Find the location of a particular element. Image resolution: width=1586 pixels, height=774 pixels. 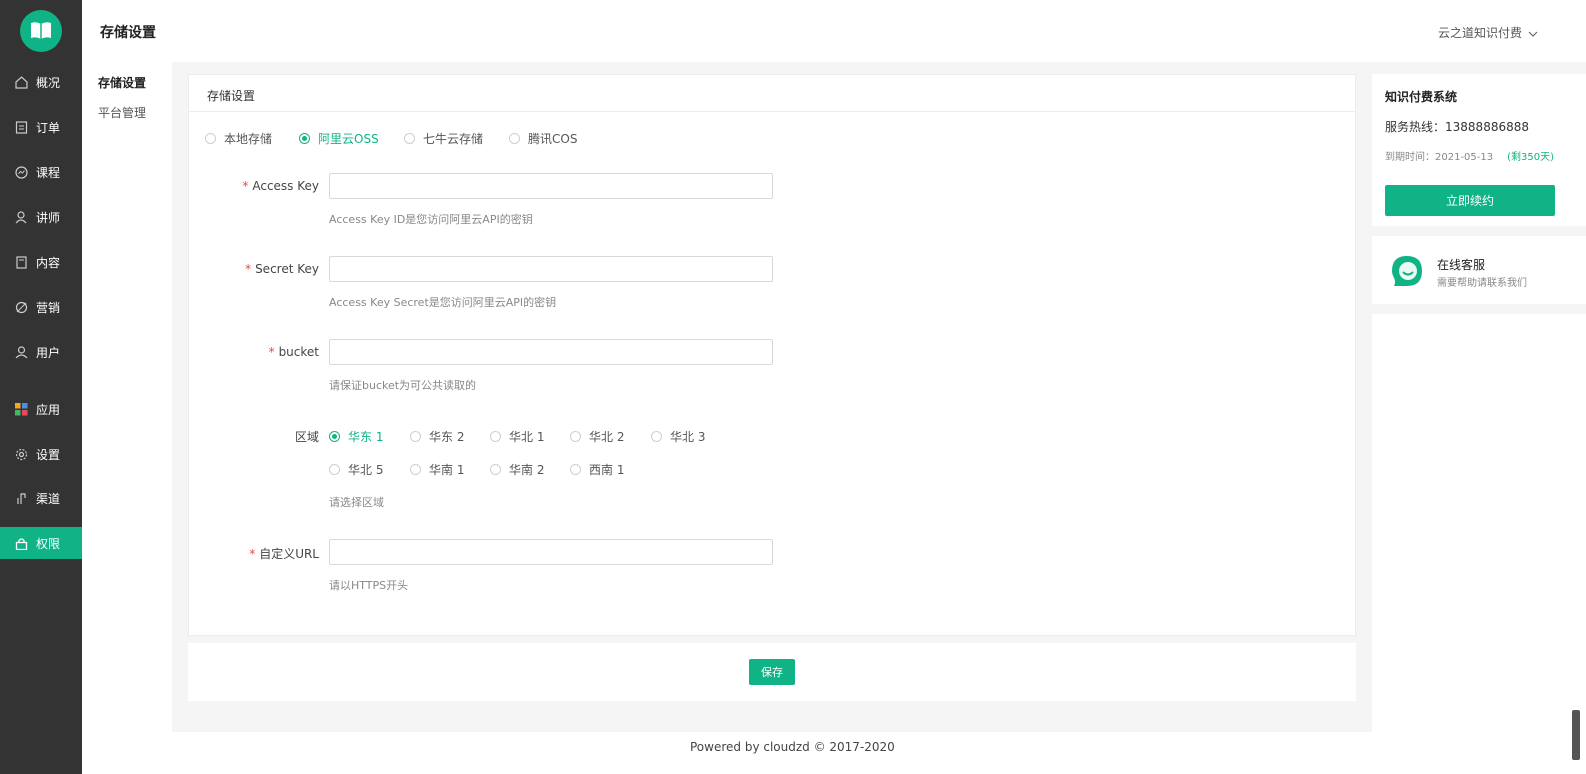

sidebar-item-label: 渠道 is located at coordinates (48, 498).